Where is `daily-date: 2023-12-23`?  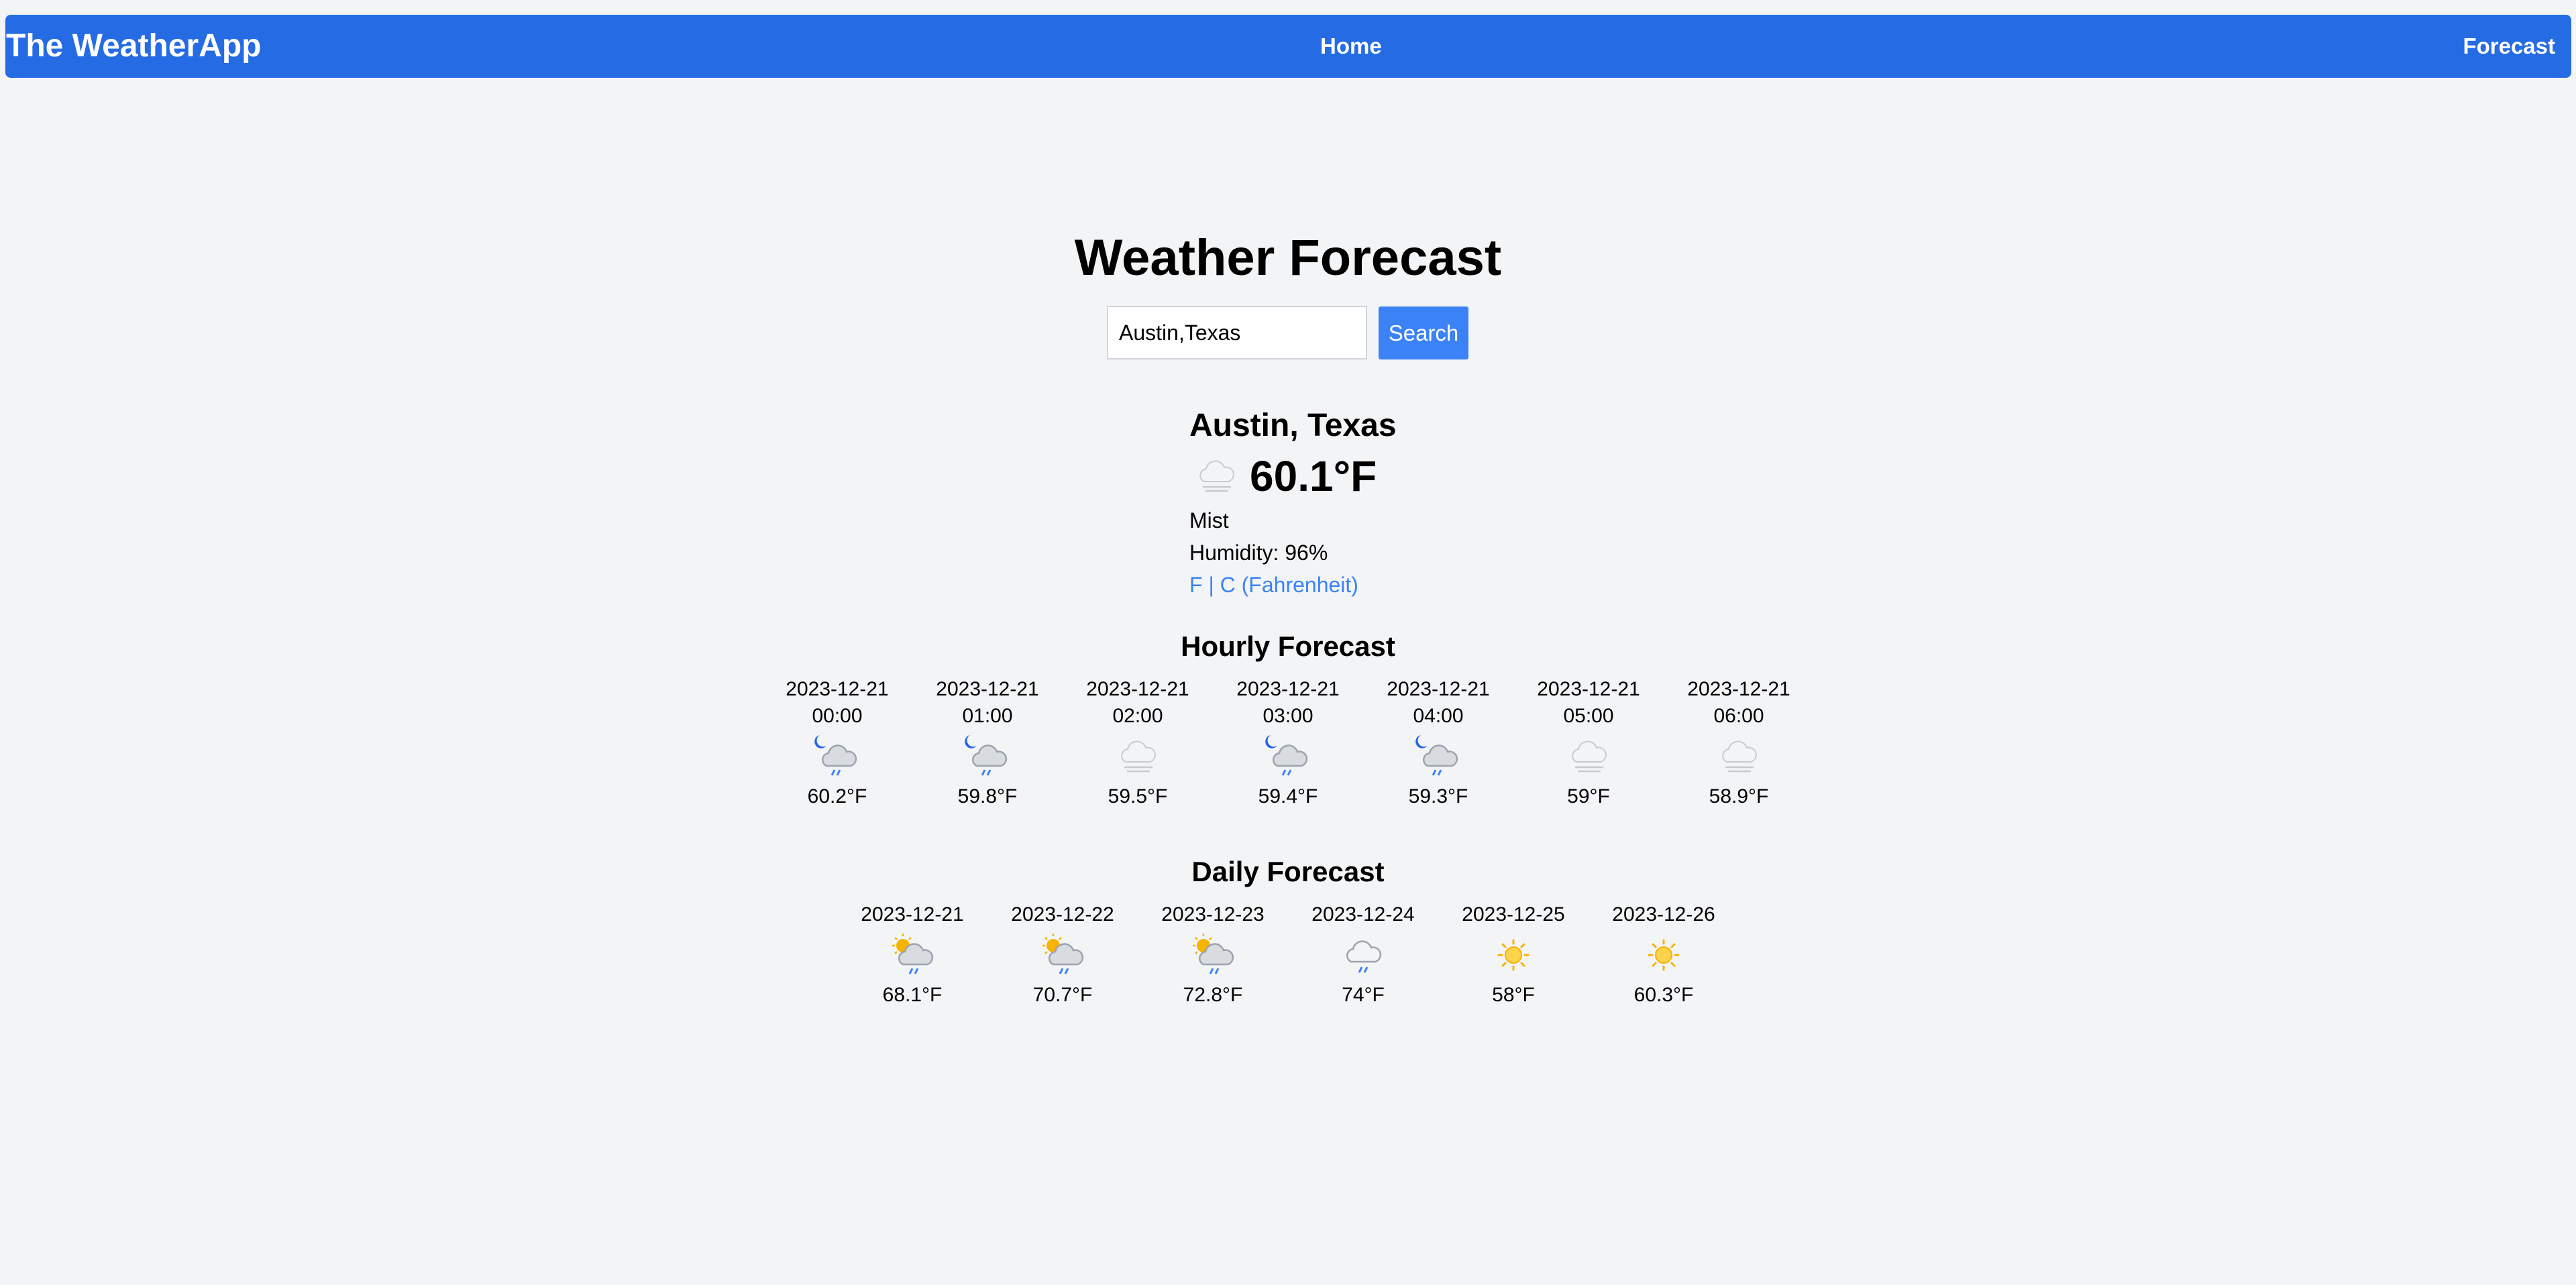 daily-date: 2023-12-23 is located at coordinates (1213, 914).